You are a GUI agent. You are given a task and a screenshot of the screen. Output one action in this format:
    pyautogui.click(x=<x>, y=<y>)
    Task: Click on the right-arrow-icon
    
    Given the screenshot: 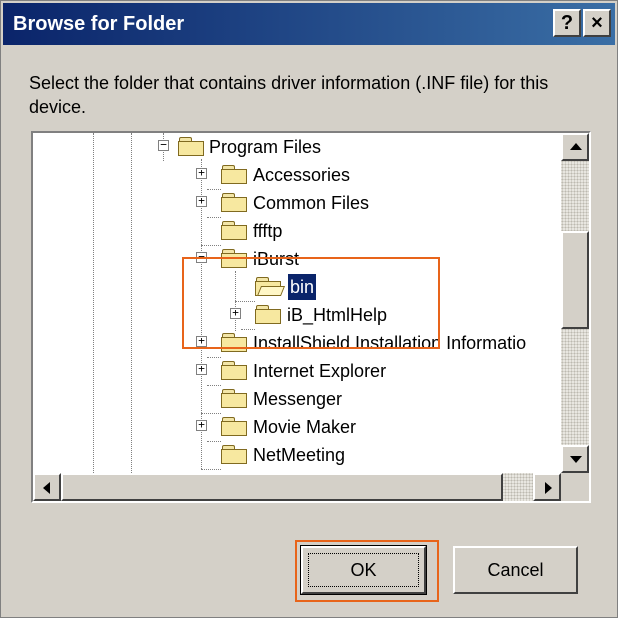 What is the action you would take?
    pyautogui.click(x=548, y=488)
    